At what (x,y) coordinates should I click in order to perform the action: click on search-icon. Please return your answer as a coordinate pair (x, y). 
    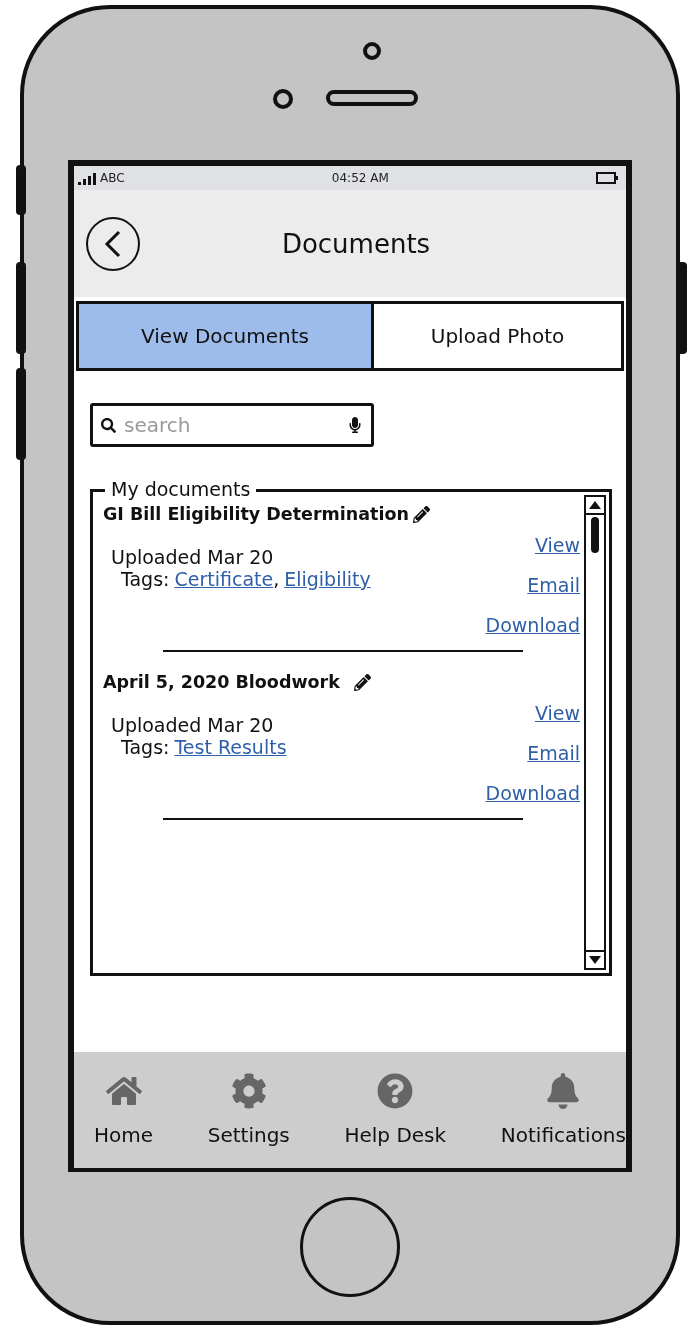
    Looking at the image, I should click on (108, 425).